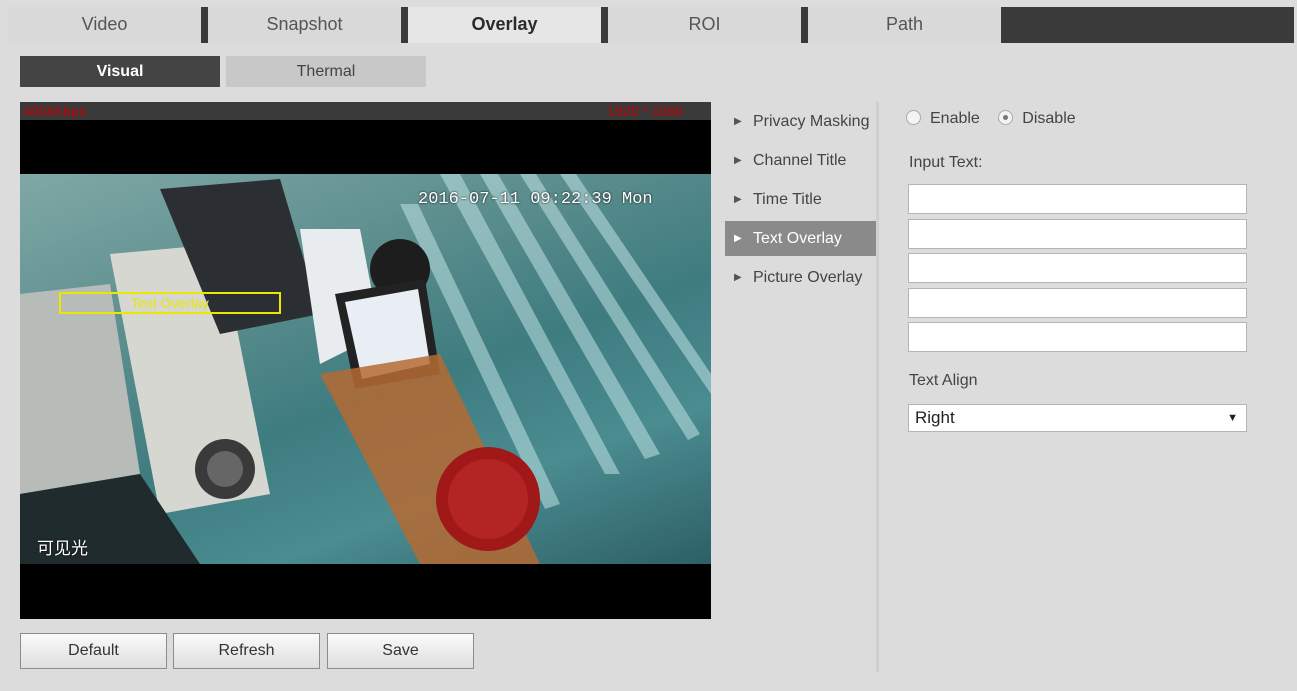 Image resolution: width=1297 pixels, height=691 pixels. I want to click on osd-channel-title: 可见光, so click(62, 548).